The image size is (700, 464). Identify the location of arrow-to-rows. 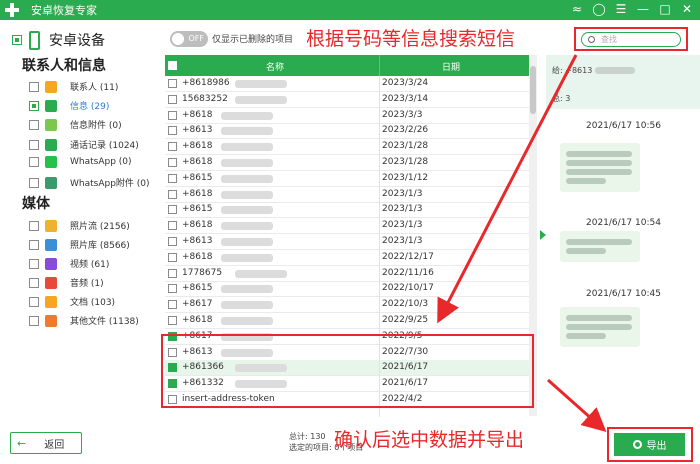
(507, 189).